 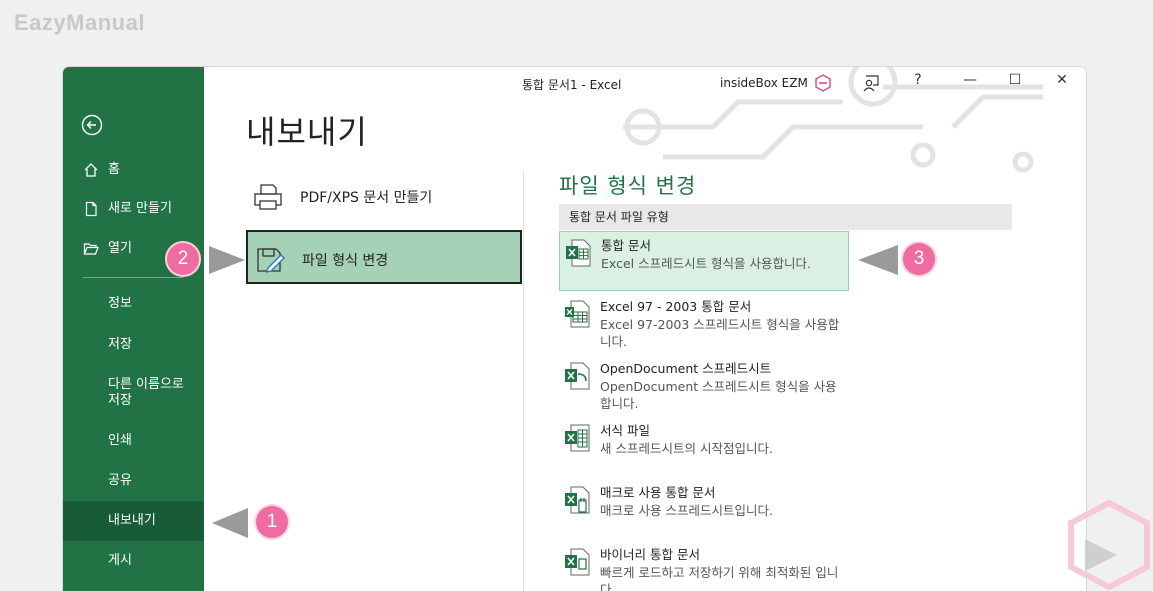 I want to click on sidebar-item-label: 열기, so click(x=120, y=248).